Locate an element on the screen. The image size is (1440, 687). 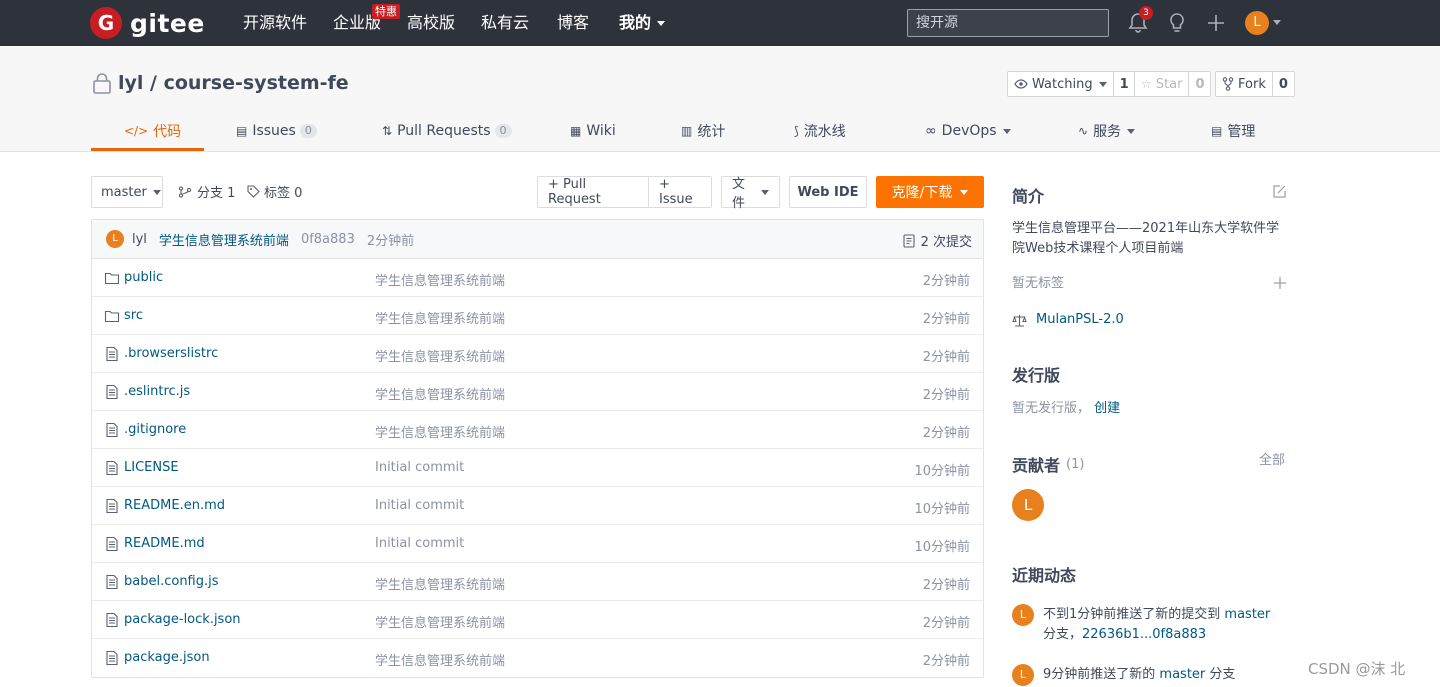
code-icon: </> is located at coordinates (136, 131).